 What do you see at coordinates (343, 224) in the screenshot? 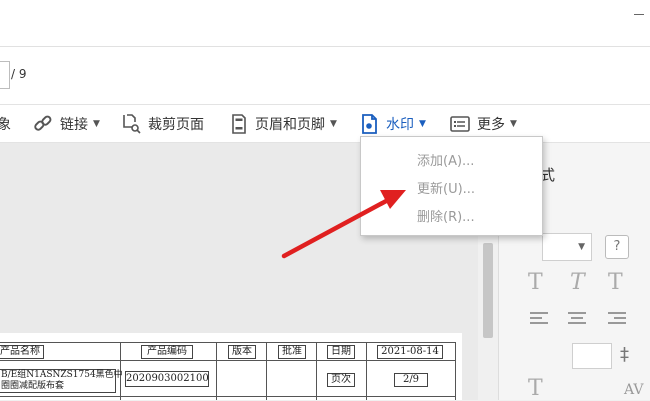
I see `annotation-arrow-icon` at bounding box center [343, 224].